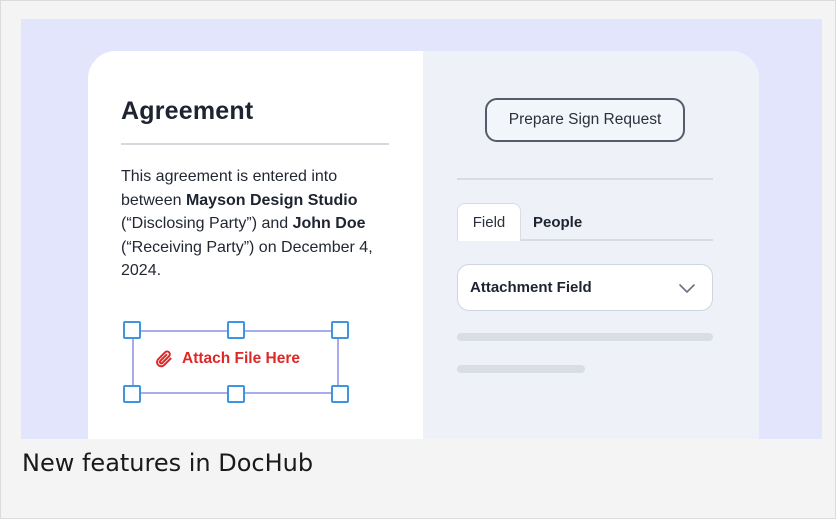  I want to click on field-type-value: Attachment Field, so click(531, 287).